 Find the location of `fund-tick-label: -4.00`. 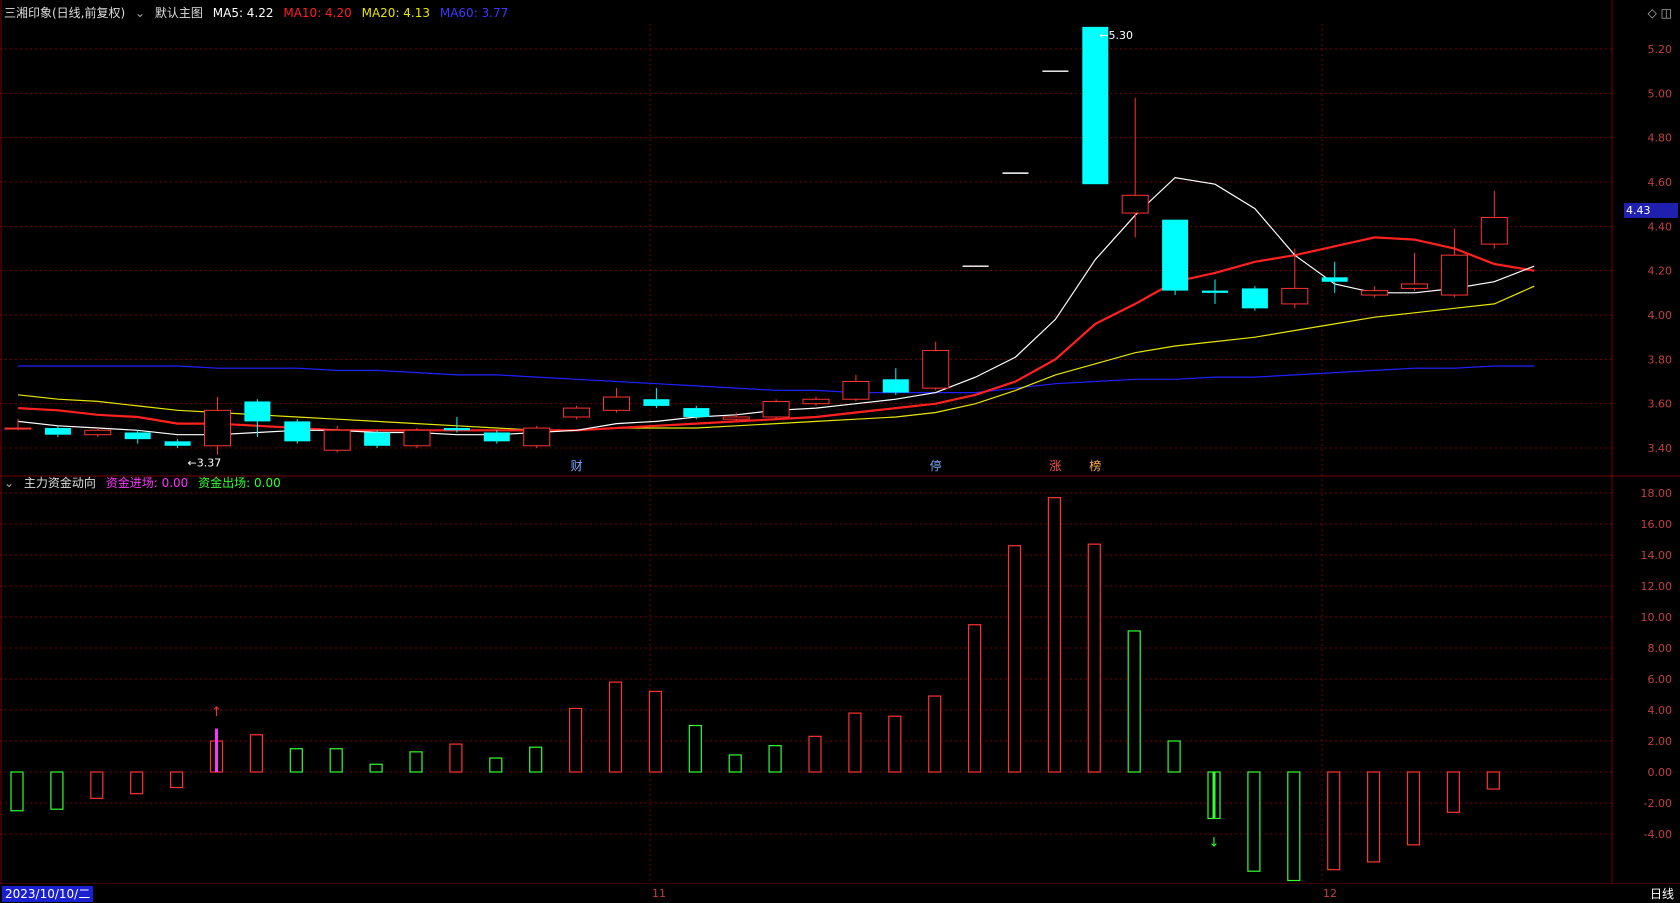

fund-tick-label: -4.00 is located at coordinates (1658, 834).